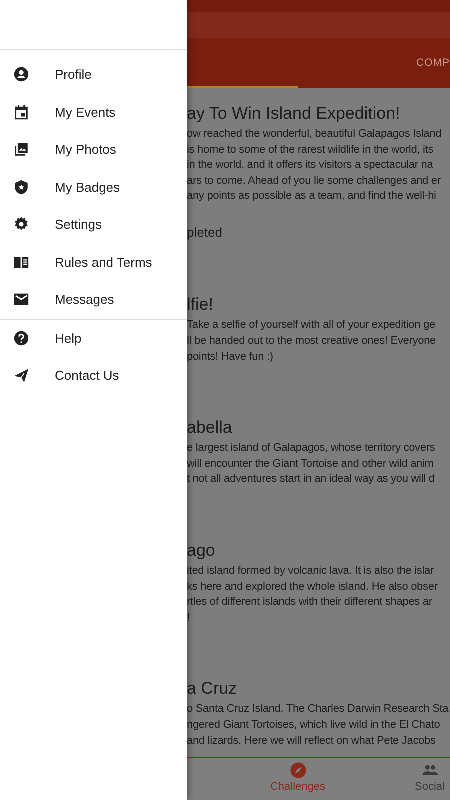 Image resolution: width=450 pixels, height=800 pixels. What do you see at coordinates (311, 342) in the screenshot?
I see `description-line: ll be handed out to the most creative ones! Everyone` at bounding box center [311, 342].